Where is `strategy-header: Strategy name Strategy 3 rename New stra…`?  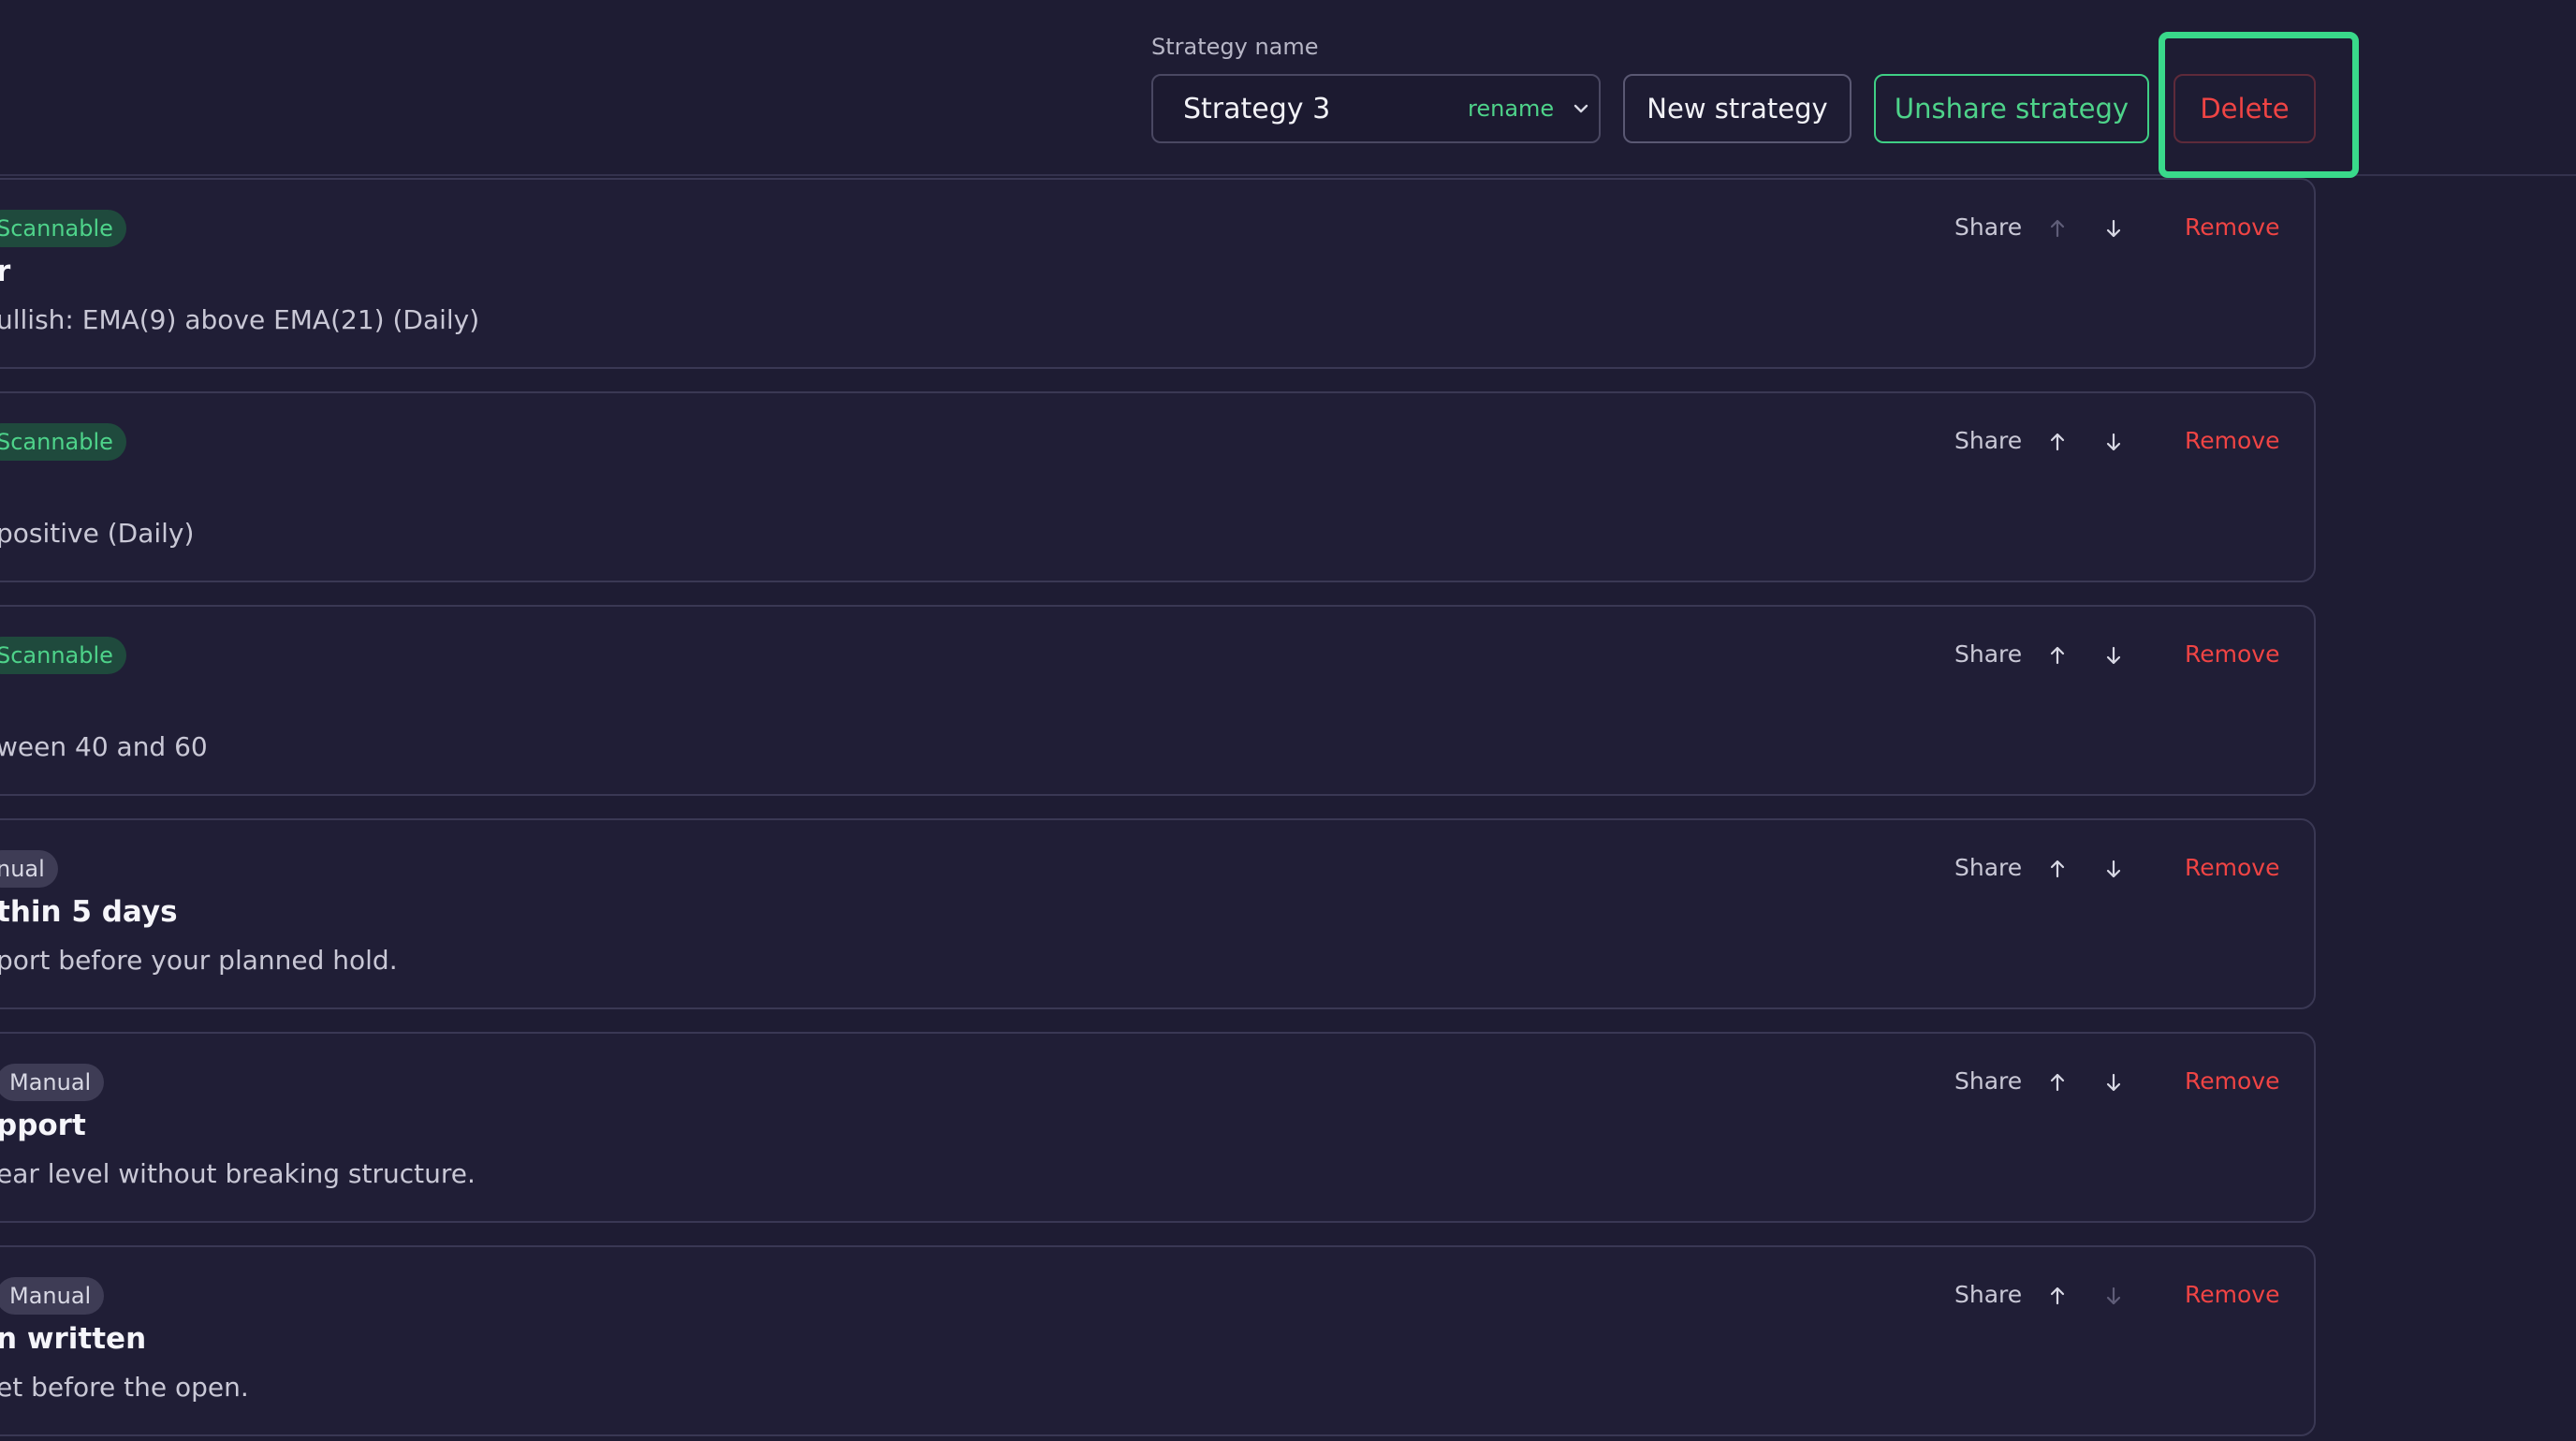
strategy-header: Strategy name Strategy 3 rename New stra… is located at coordinates (1288, 89).